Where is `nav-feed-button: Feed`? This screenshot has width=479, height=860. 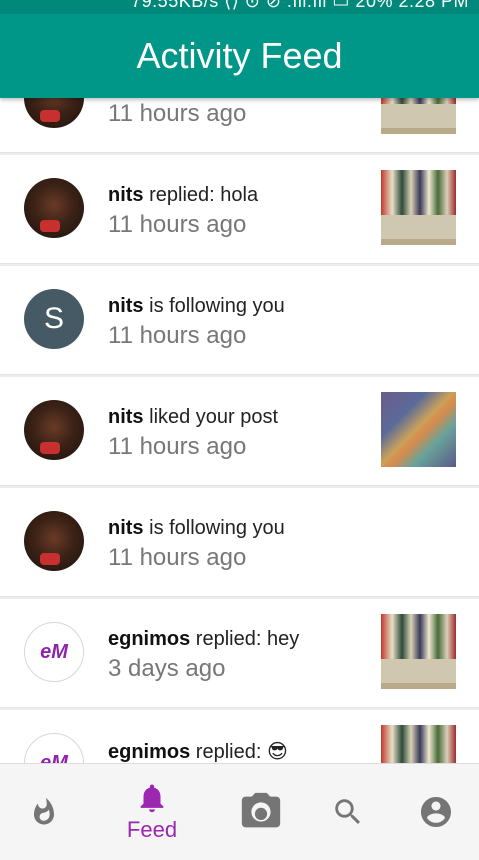
nav-feed-button: Feed is located at coordinates (152, 812).